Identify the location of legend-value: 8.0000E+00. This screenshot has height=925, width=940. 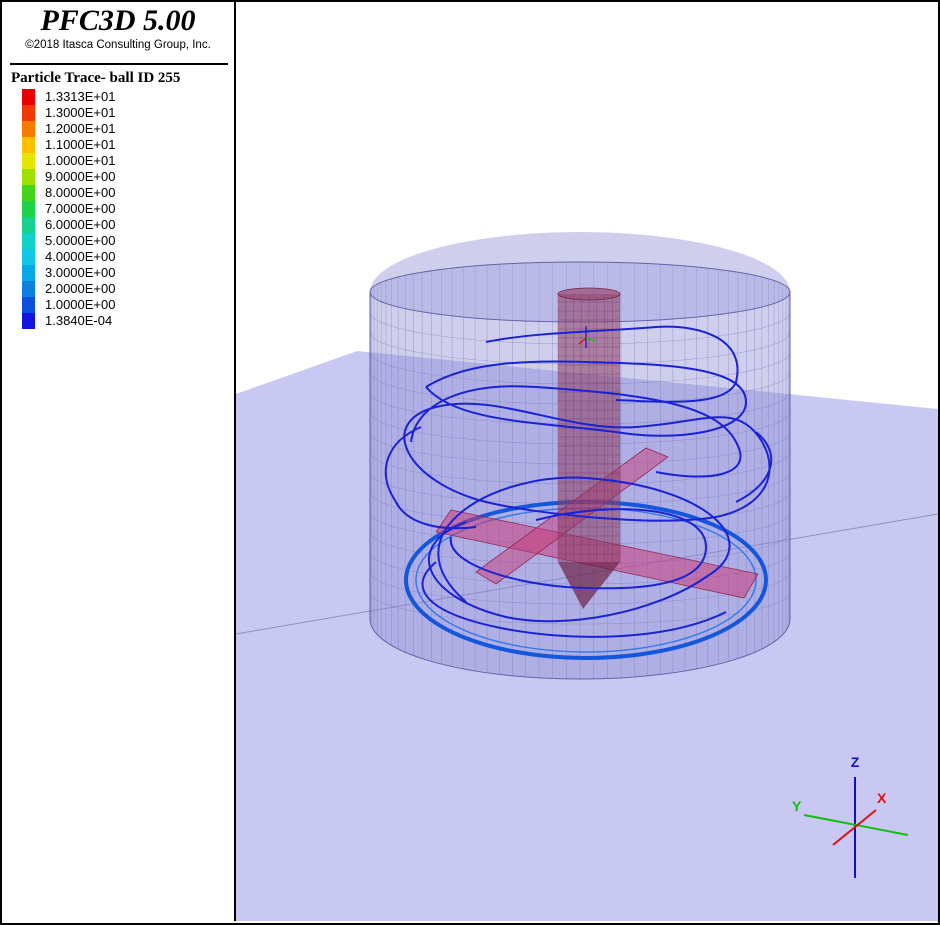
(80, 192).